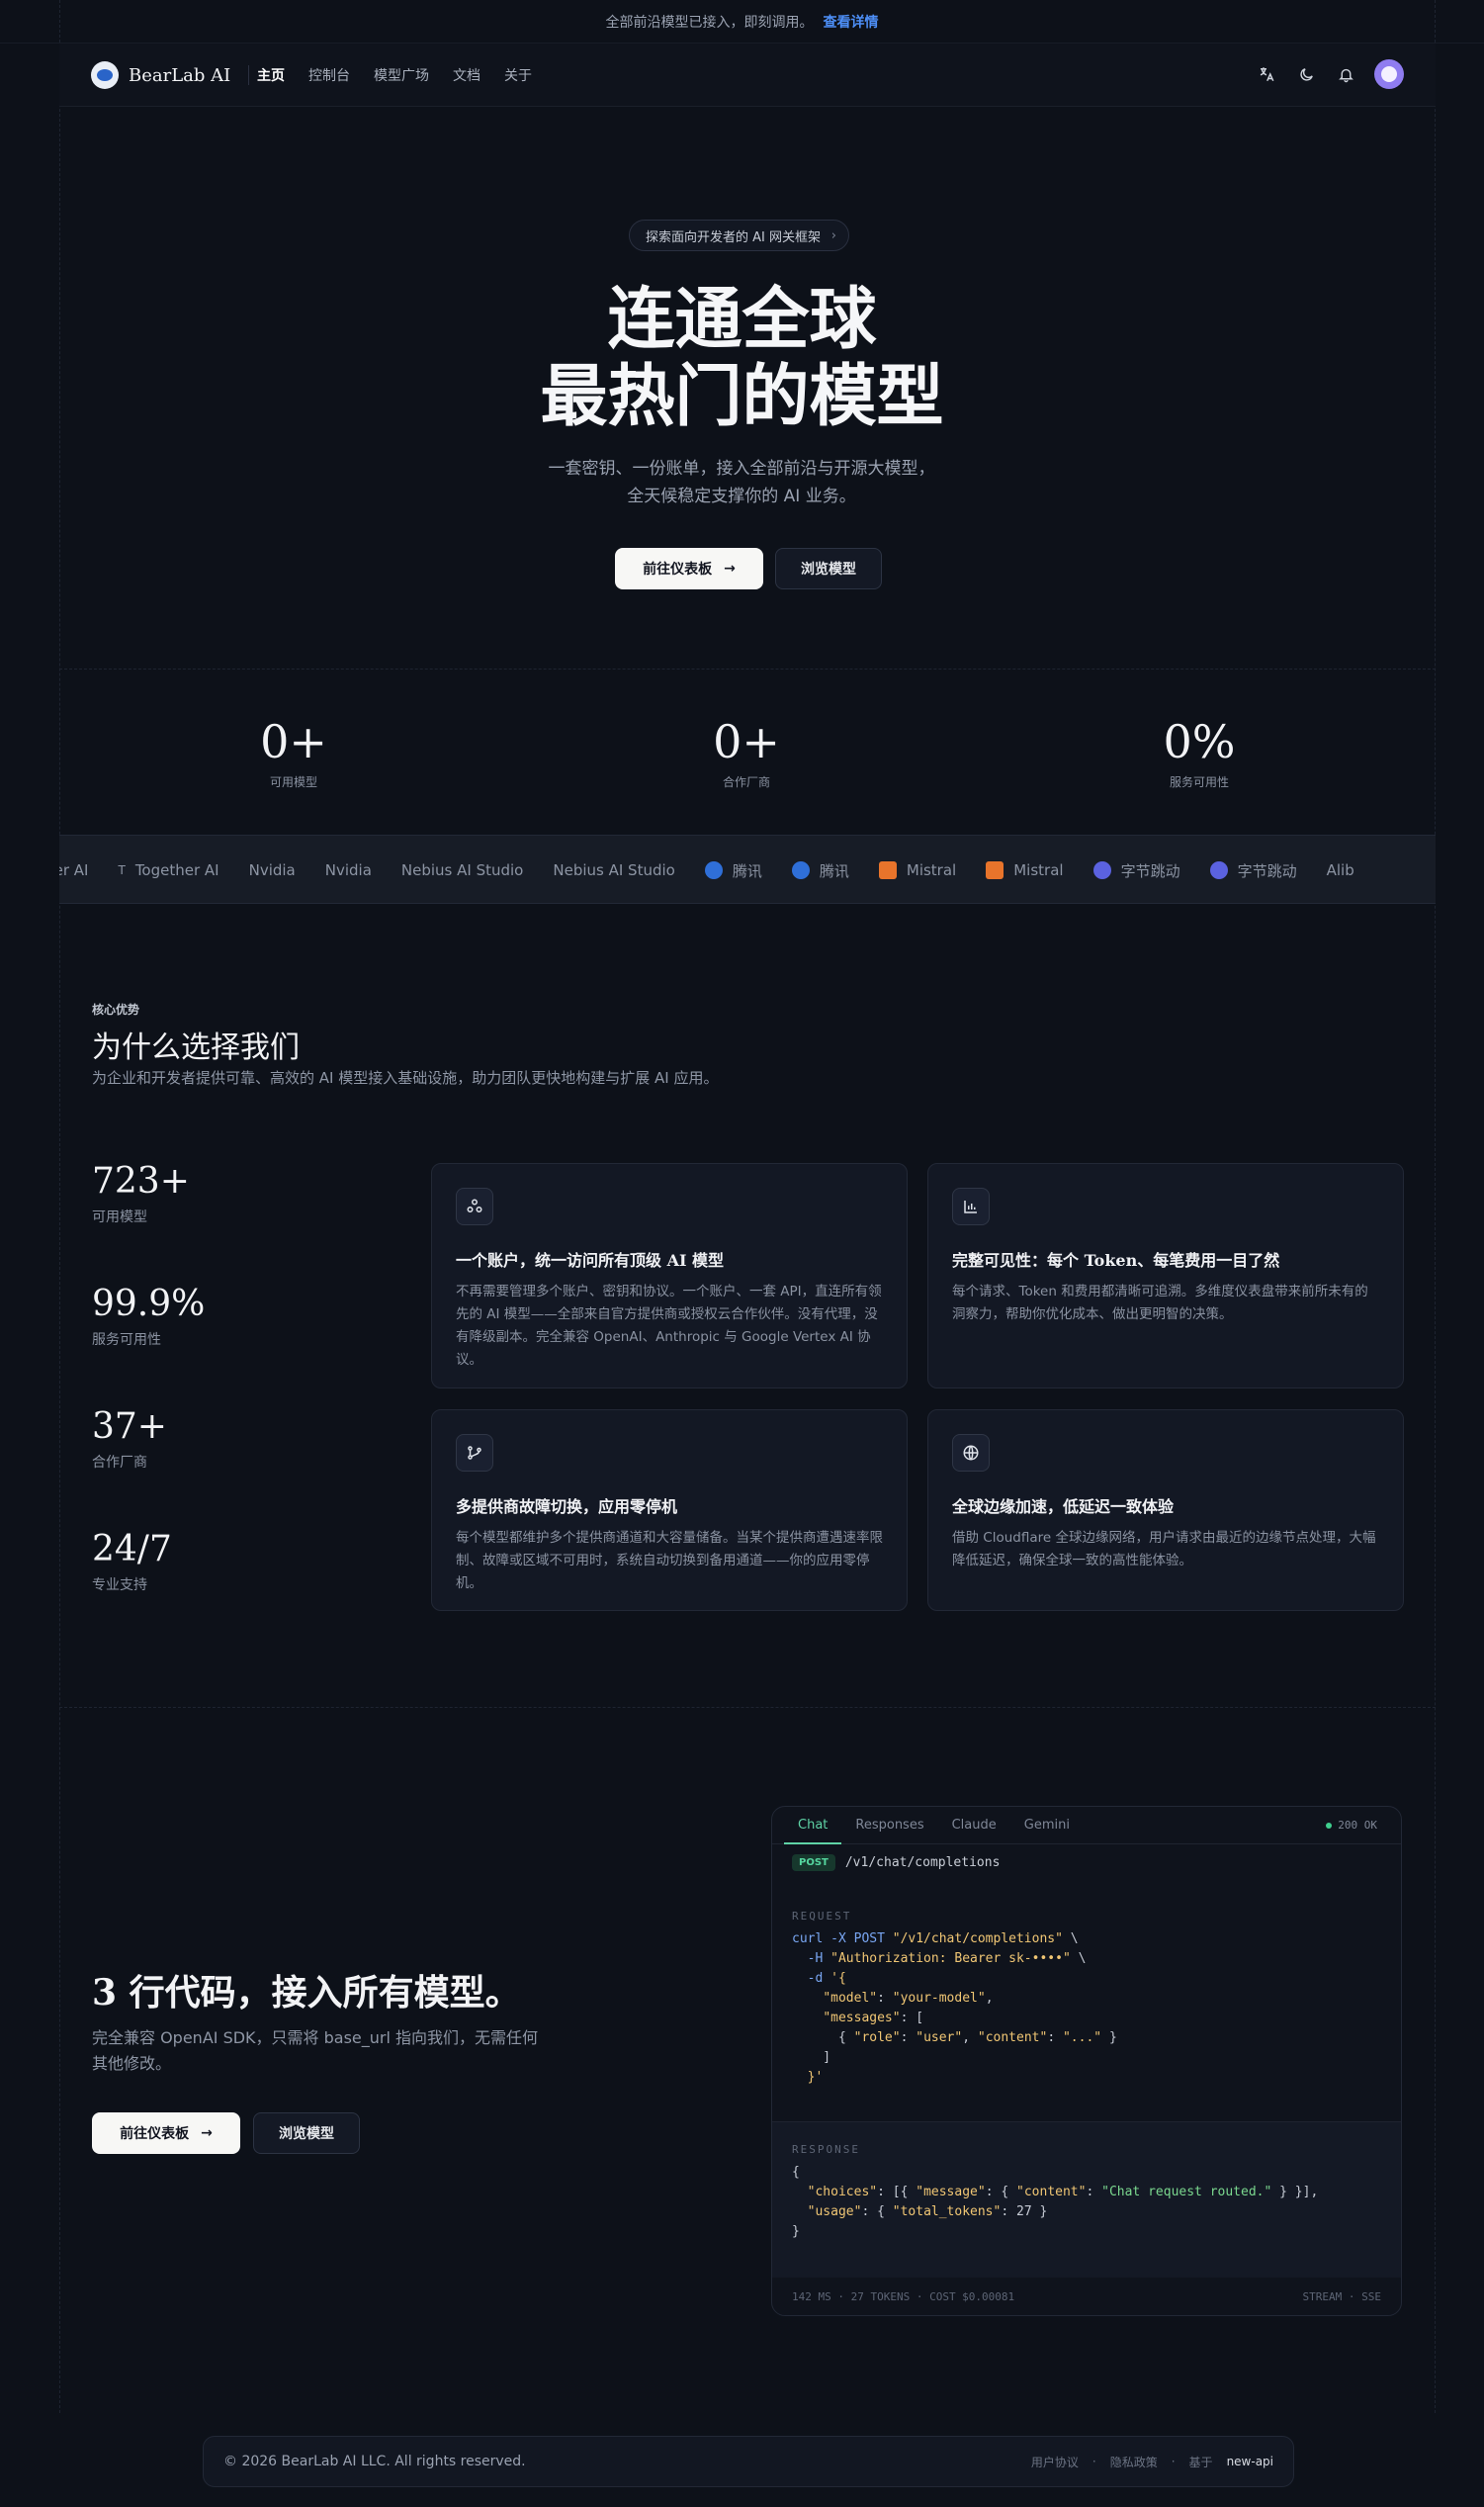  I want to click on tab-claude: Claude, so click(974, 1825).